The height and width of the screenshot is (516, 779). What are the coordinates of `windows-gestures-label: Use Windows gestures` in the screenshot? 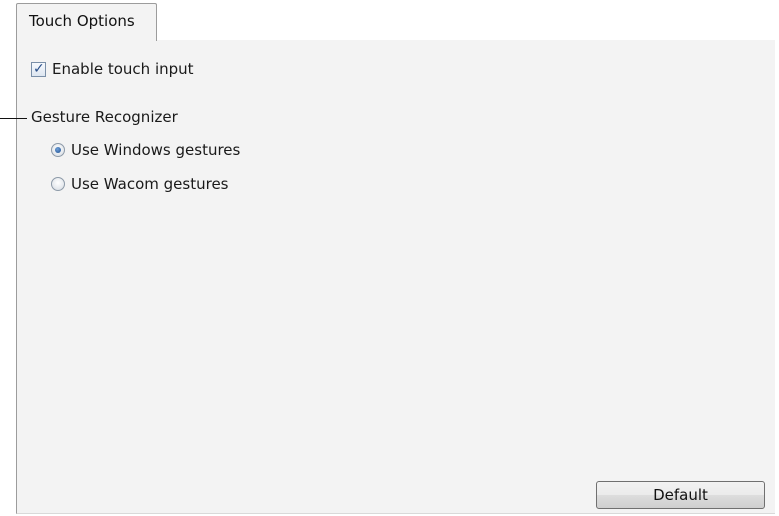 It's located at (155, 150).